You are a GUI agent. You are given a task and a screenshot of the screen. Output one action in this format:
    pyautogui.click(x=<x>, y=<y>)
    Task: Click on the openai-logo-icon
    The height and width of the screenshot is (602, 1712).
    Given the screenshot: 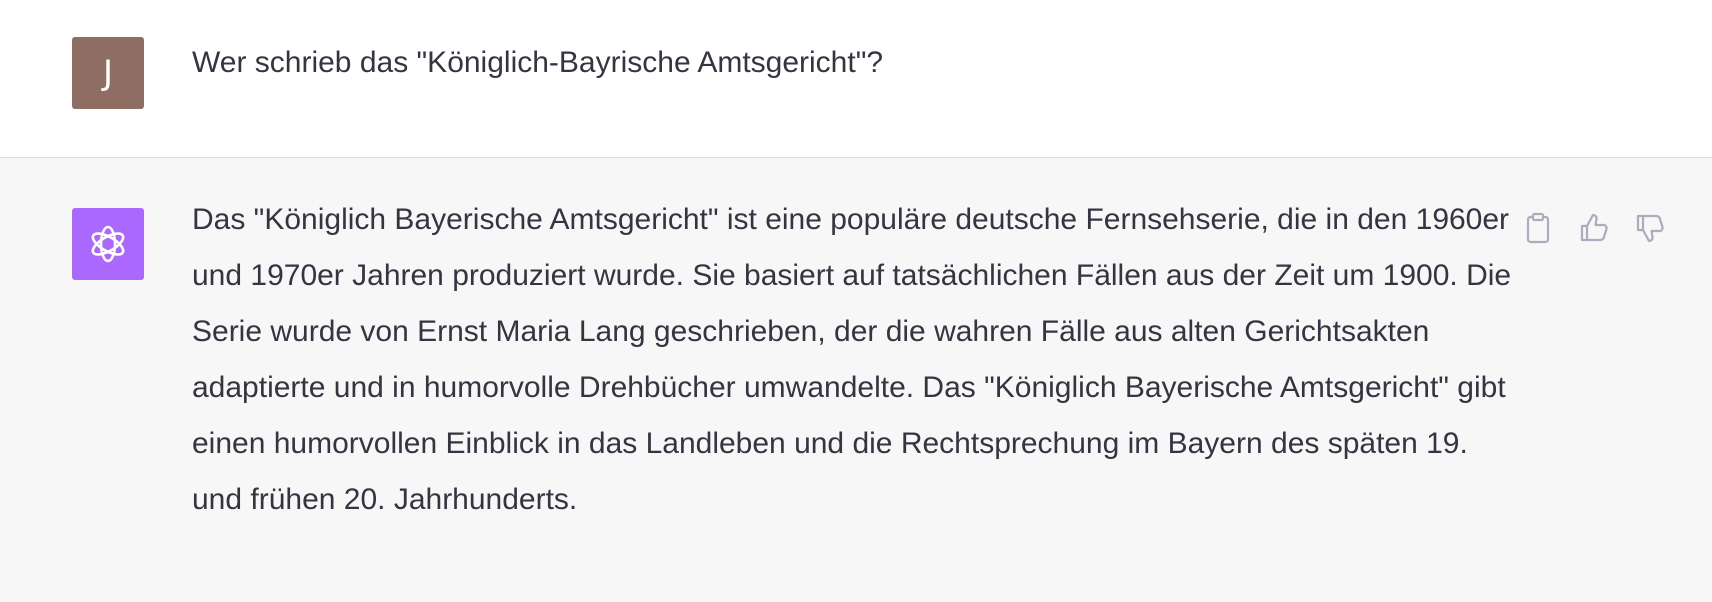 What is the action you would take?
    pyautogui.click(x=108, y=244)
    